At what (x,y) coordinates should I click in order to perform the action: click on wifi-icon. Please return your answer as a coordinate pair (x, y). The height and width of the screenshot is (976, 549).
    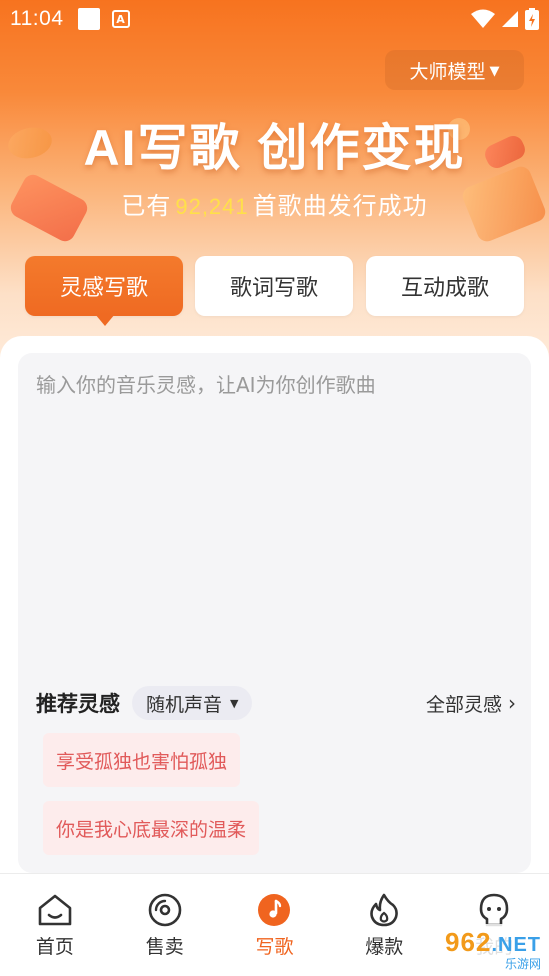
    Looking at the image, I should click on (483, 19).